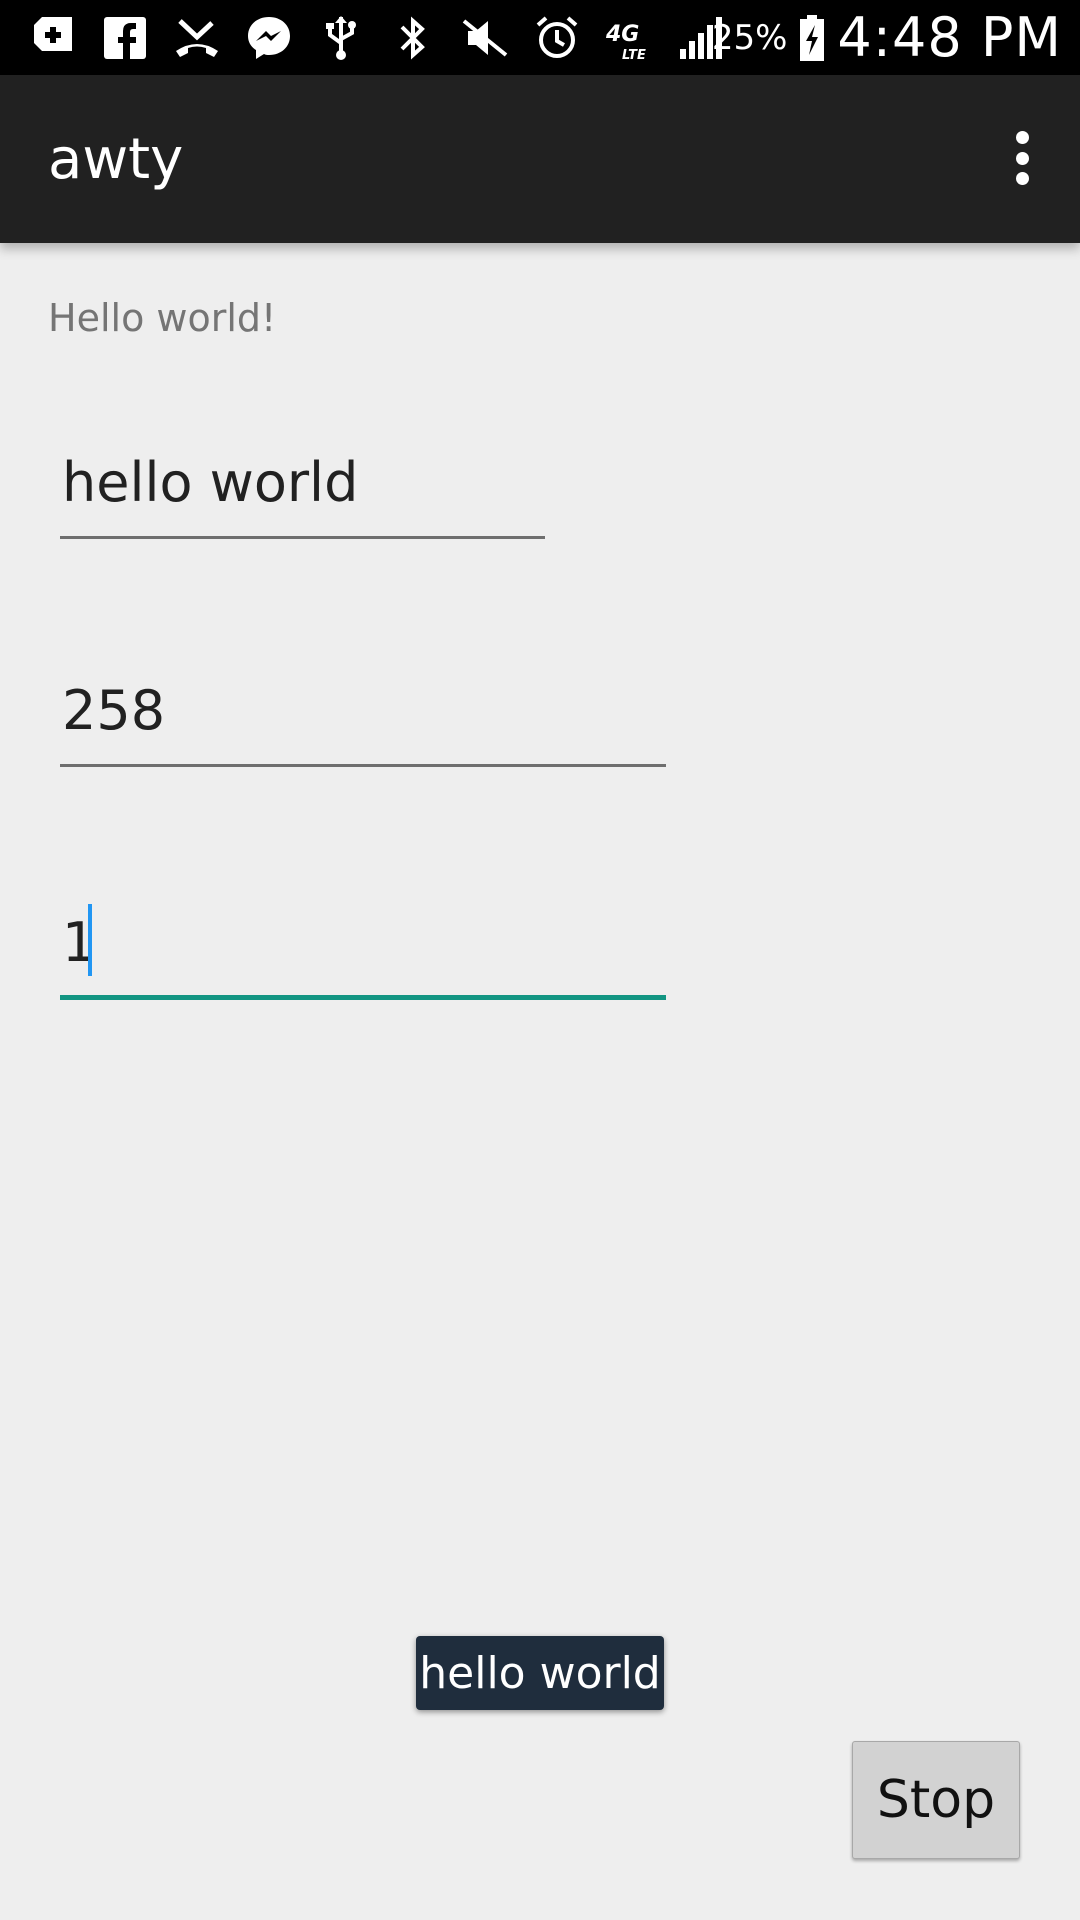 The image size is (1080, 1920). Describe the element at coordinates (363, 710) in the screenshot. I see `phone-input` at that location.